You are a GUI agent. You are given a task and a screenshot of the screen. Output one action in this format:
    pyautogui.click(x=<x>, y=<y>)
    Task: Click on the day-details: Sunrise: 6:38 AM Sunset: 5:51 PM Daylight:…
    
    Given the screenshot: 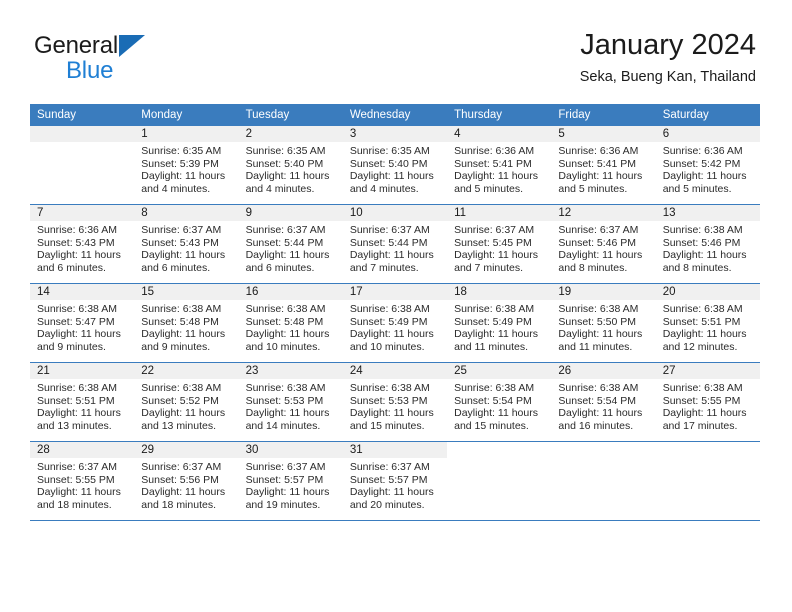 What is the action you would take?
    pyautogui.click(x=82, y=405)
    